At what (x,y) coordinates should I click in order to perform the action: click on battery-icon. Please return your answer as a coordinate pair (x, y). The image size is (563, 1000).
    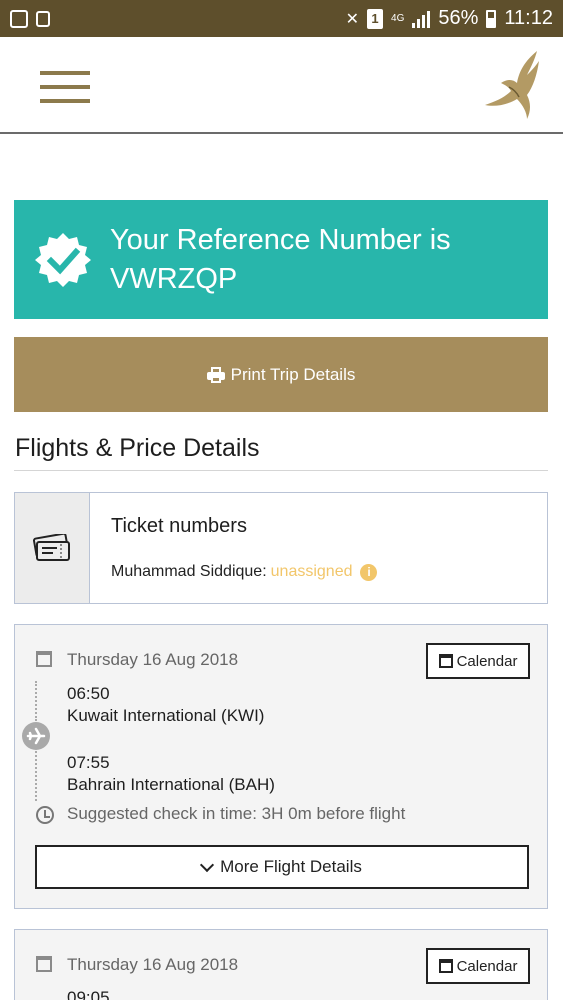
    Looking at the image, I should click on (491, 18).